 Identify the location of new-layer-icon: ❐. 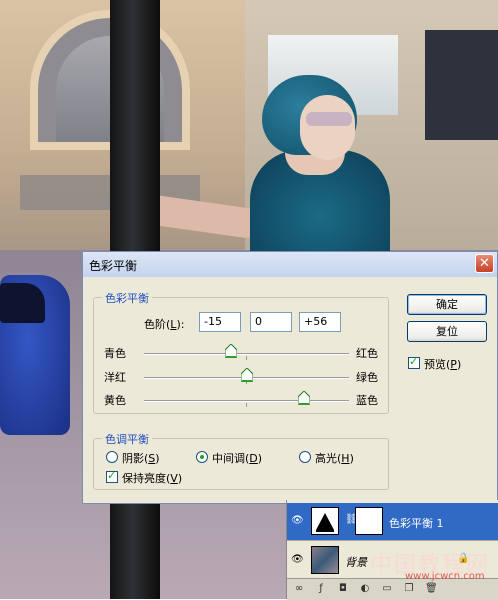
(409, 589).